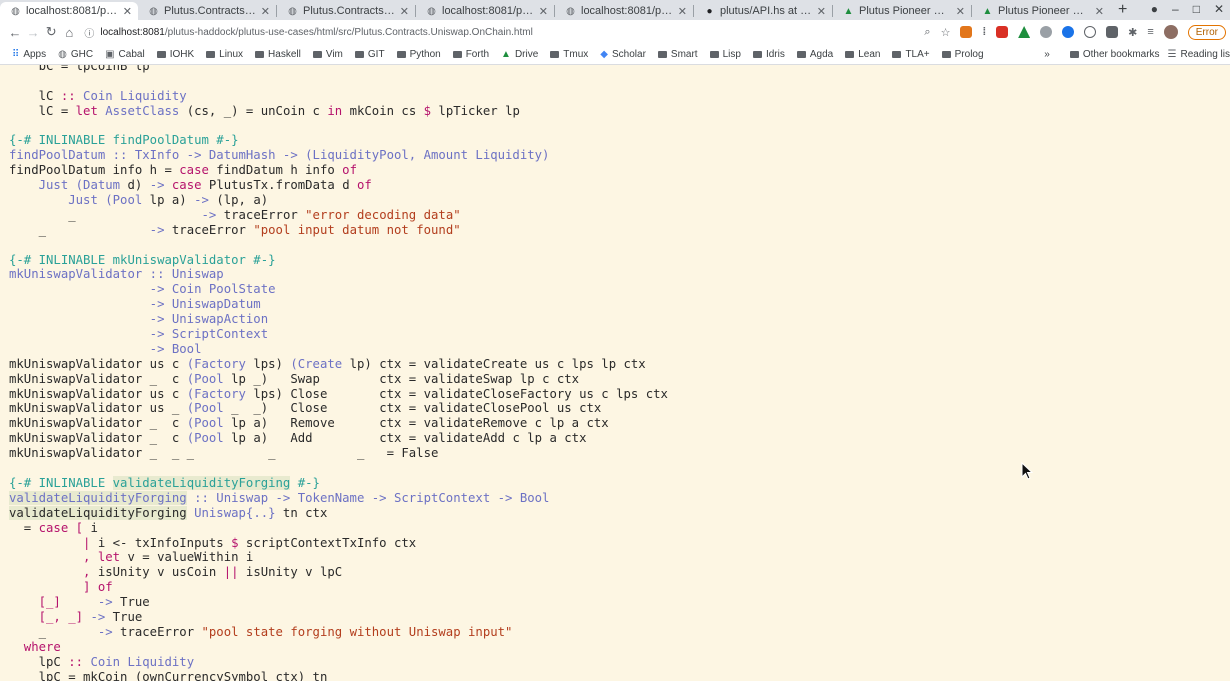 The width and height of the screenshot is (1230, 681). Describe the element at coordinates (1150, 32) in the screenshot. I see `media-control-icon: ≡` at that location.